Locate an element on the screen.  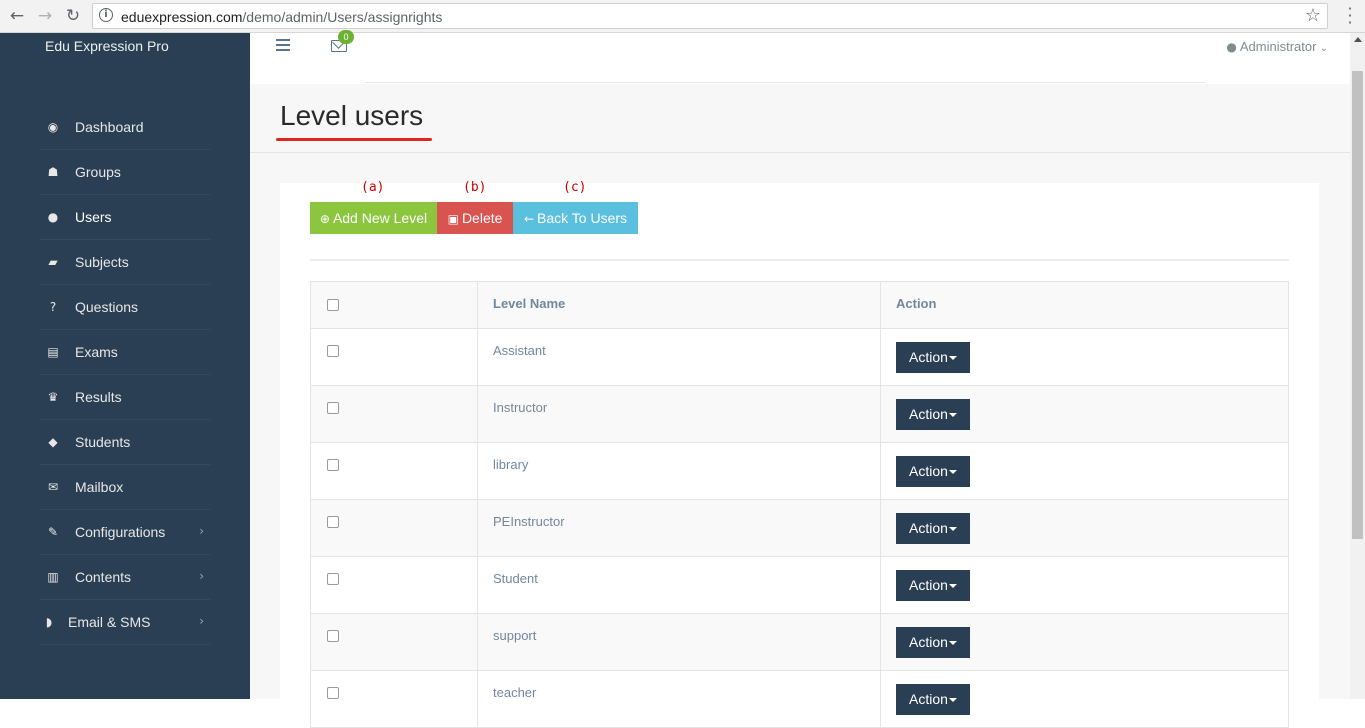
brand-title: Edu Expression Pro is located at coordinates (107, 46).